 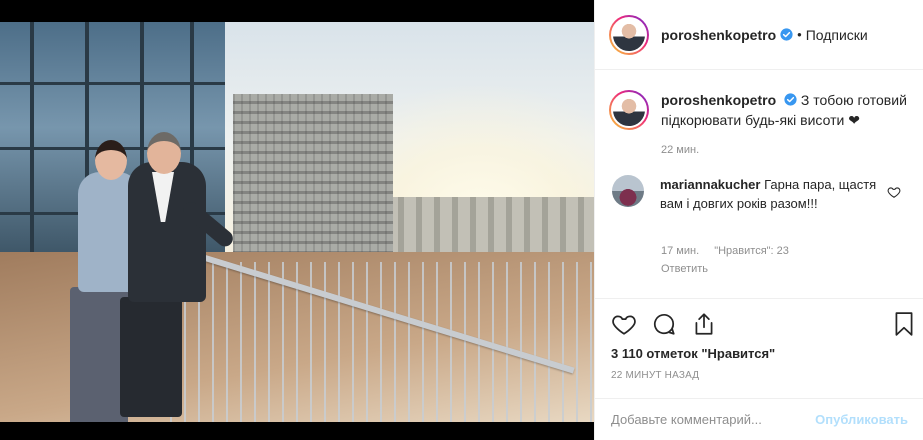 What do you see at coordinates (664, 324) in the screenshot?
I see `comment-icon` at bounding box center [664, 324].